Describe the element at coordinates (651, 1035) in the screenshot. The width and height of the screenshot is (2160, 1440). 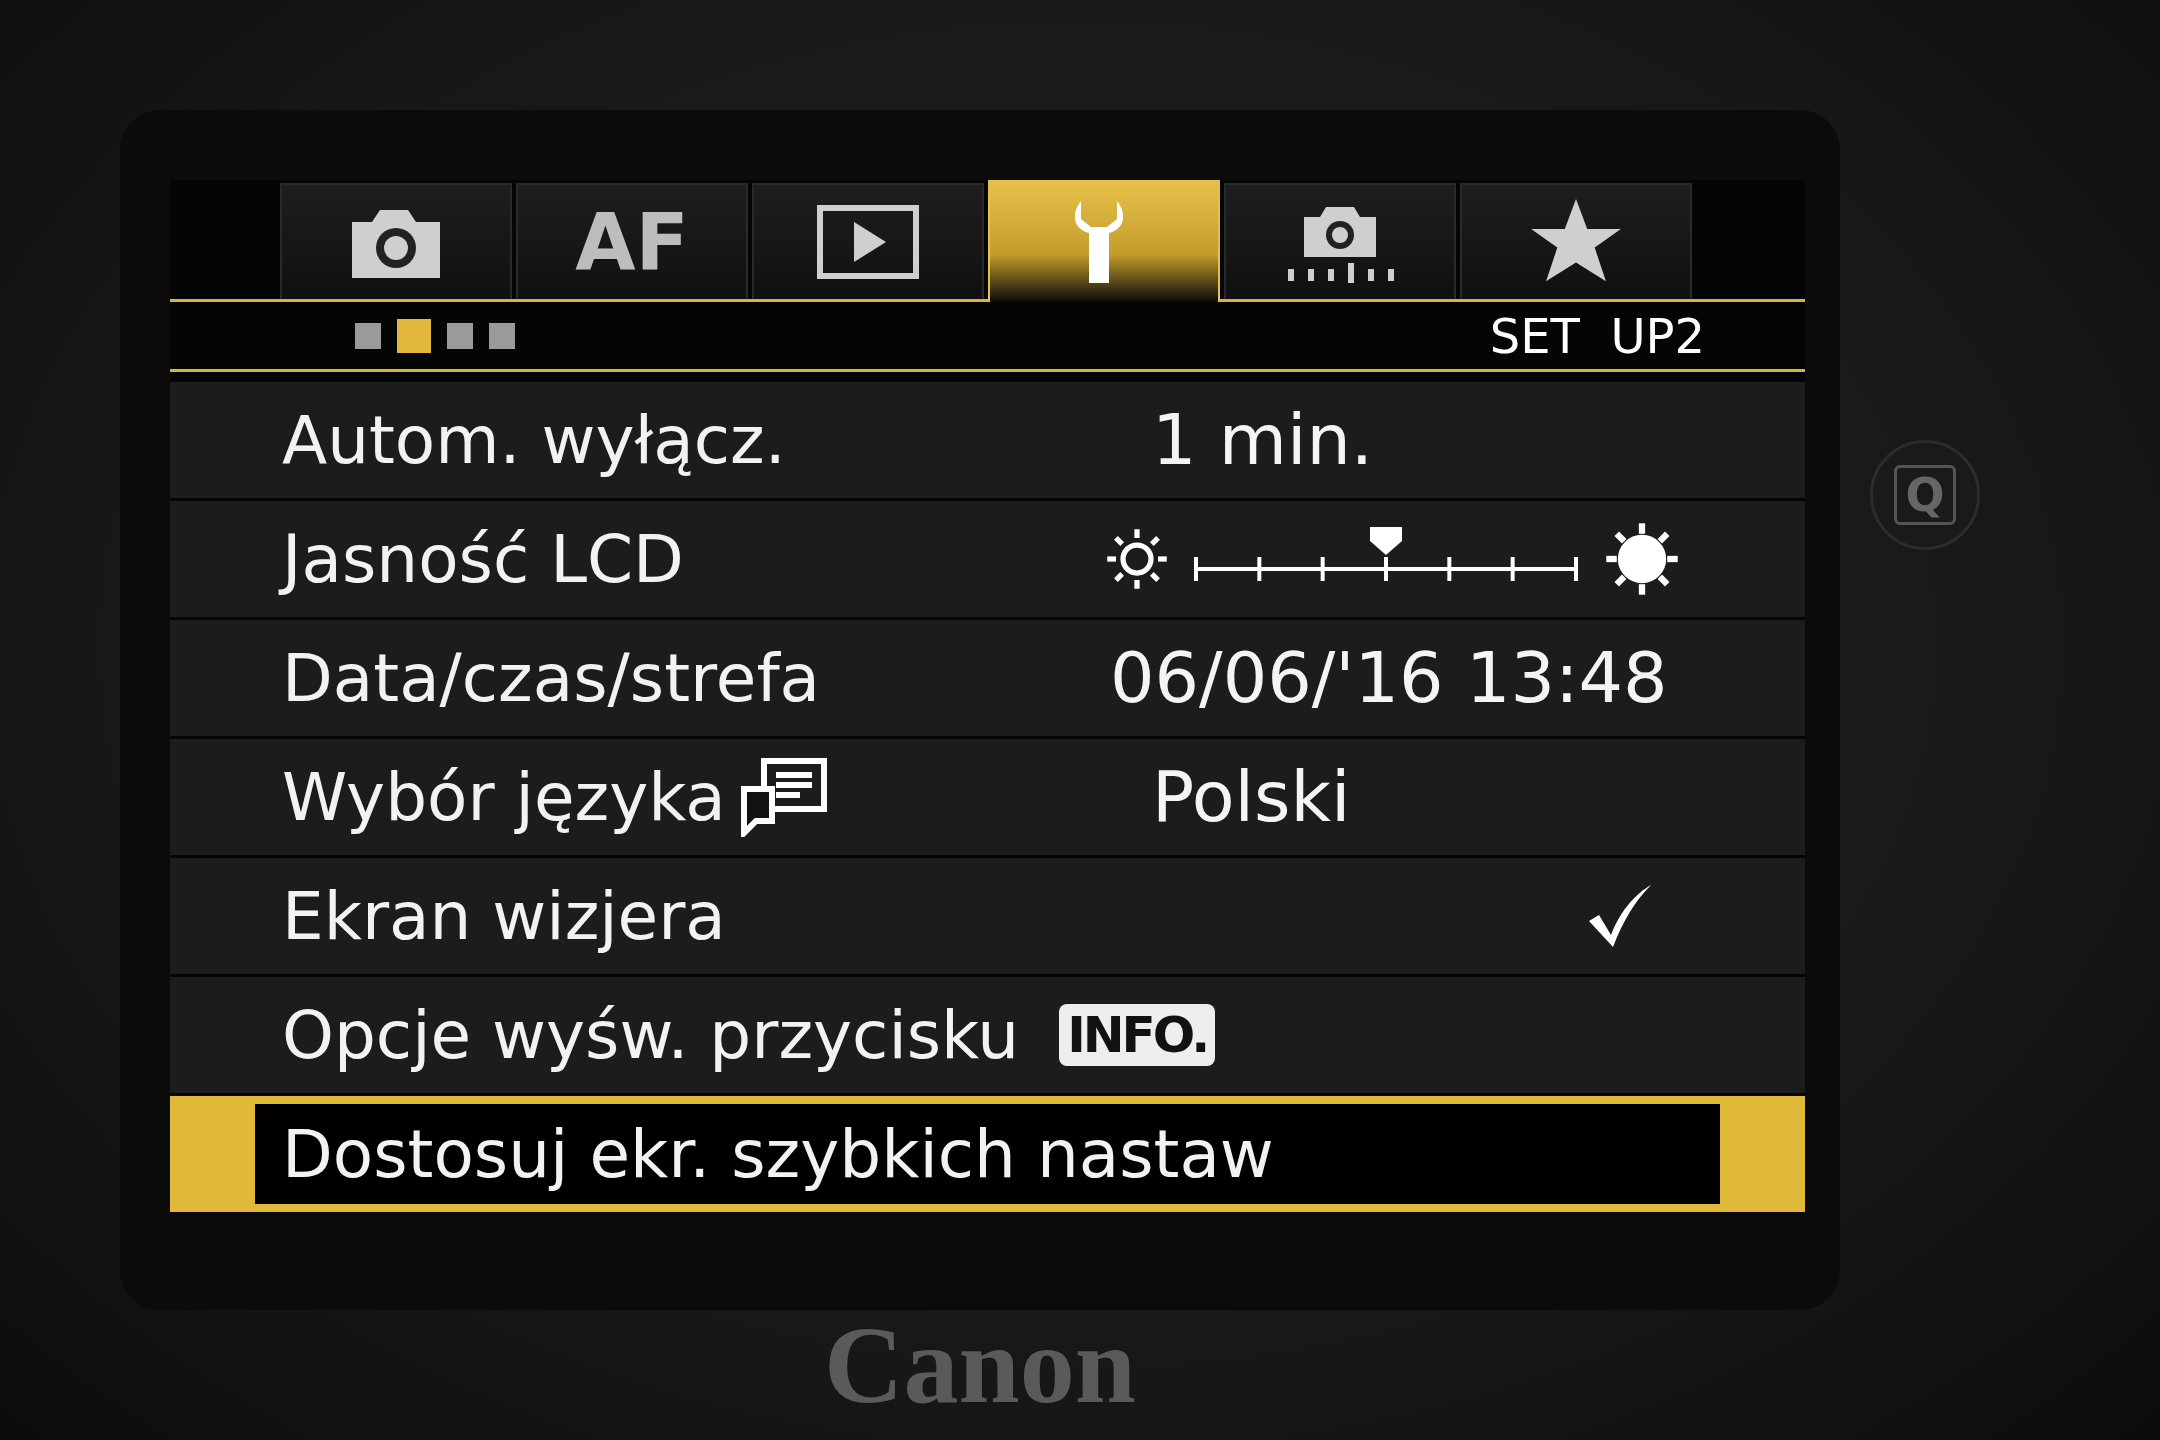
I see `menu-item-label: Opcje wyśw. przycisku` at that location.